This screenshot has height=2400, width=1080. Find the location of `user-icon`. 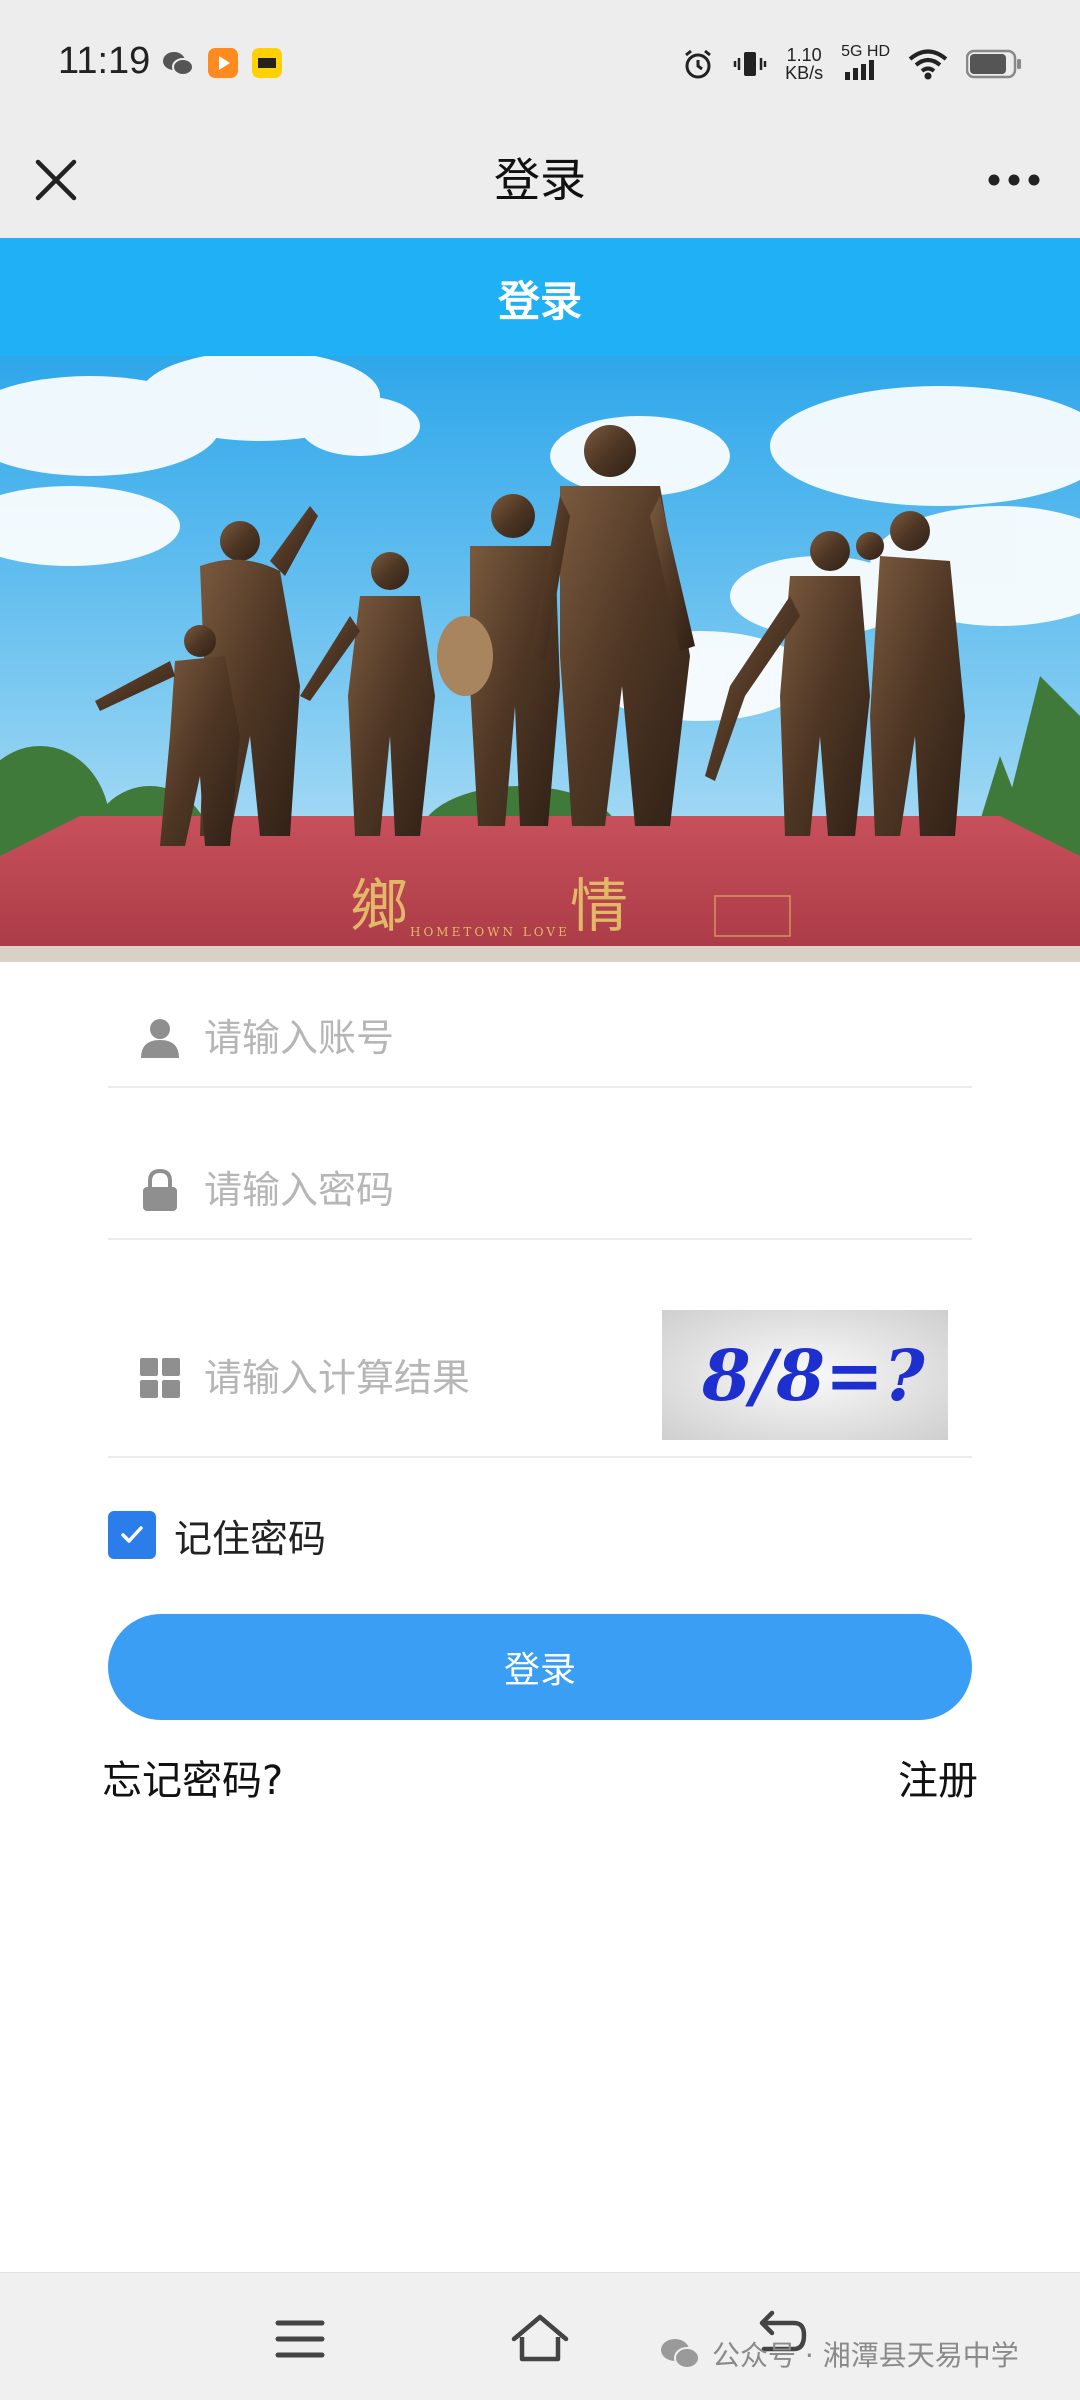

user-icon is located at coordinates (160, 1038).